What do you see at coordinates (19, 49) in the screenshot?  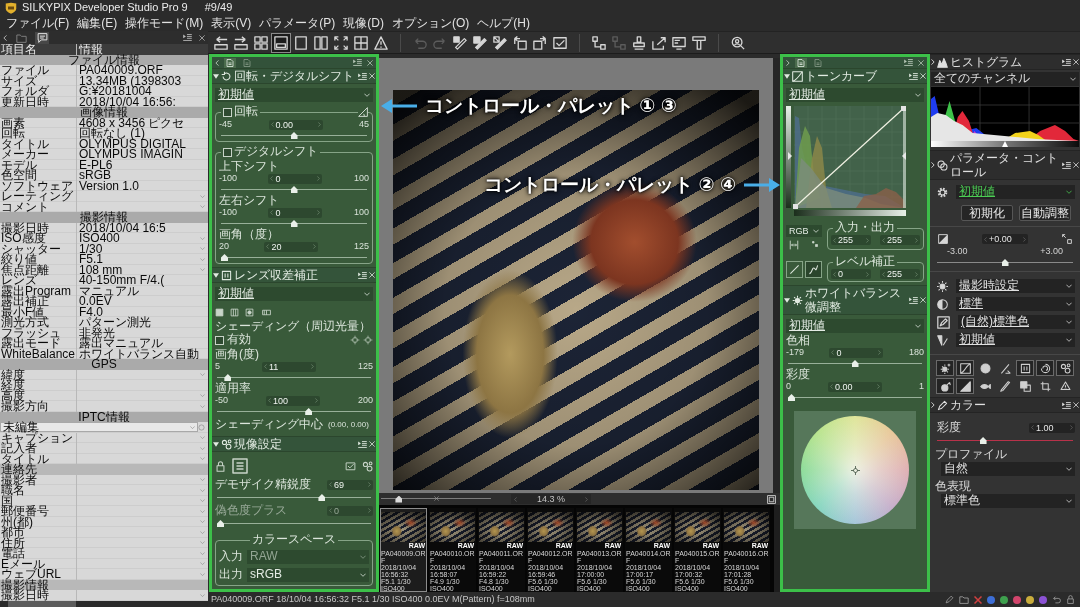 I see `column-header: 項目名` at bounding box center [19, 49].